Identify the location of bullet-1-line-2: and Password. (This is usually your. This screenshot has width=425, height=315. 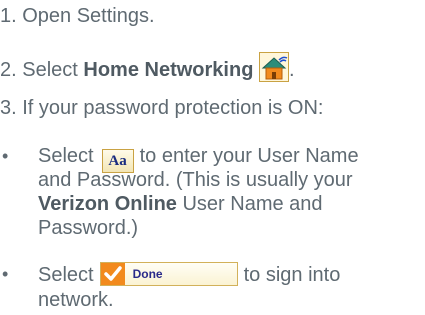
(195, 180).